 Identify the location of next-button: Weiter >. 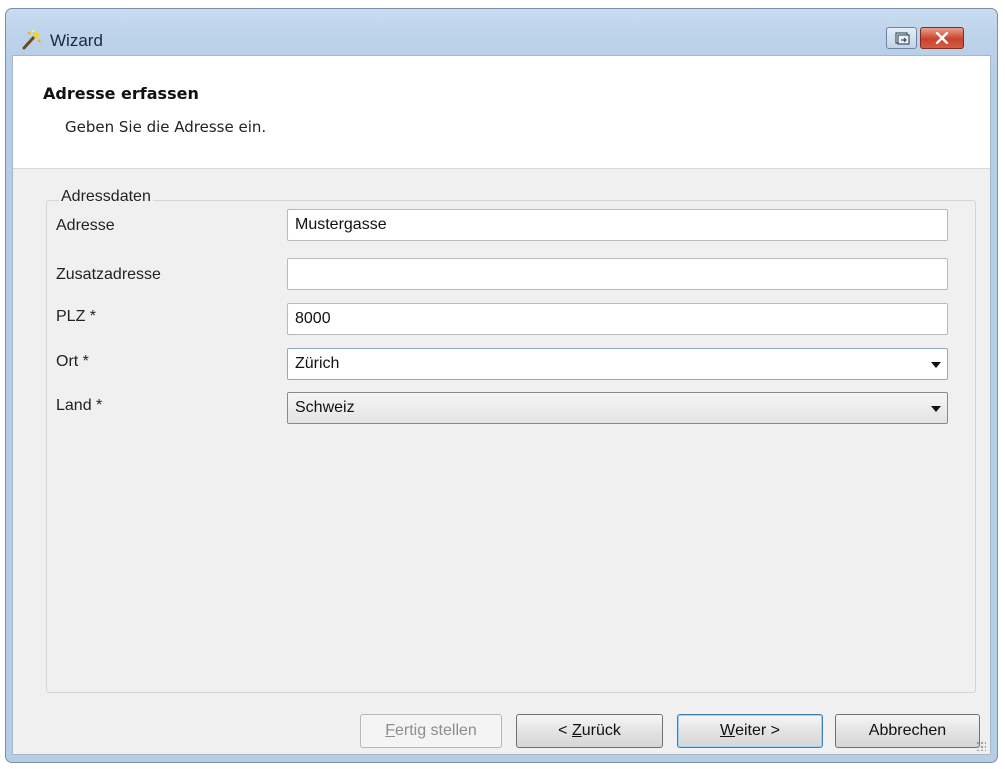
(750, 731).